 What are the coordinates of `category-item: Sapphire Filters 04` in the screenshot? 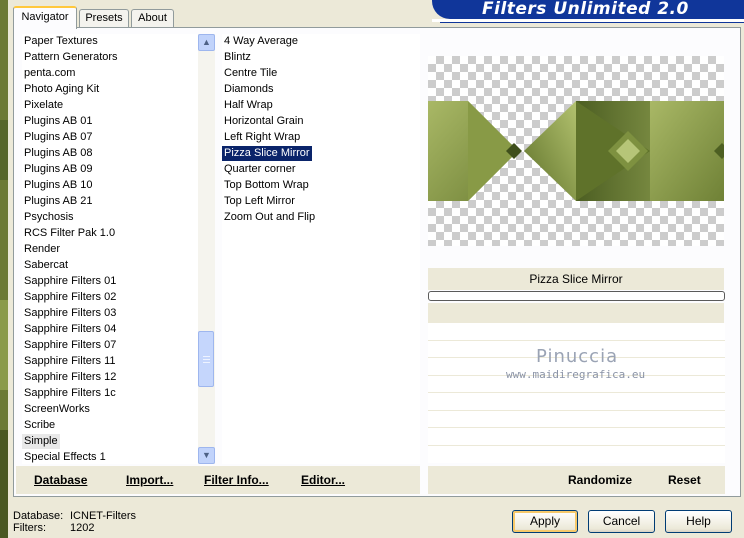 It's located at (70, 329).